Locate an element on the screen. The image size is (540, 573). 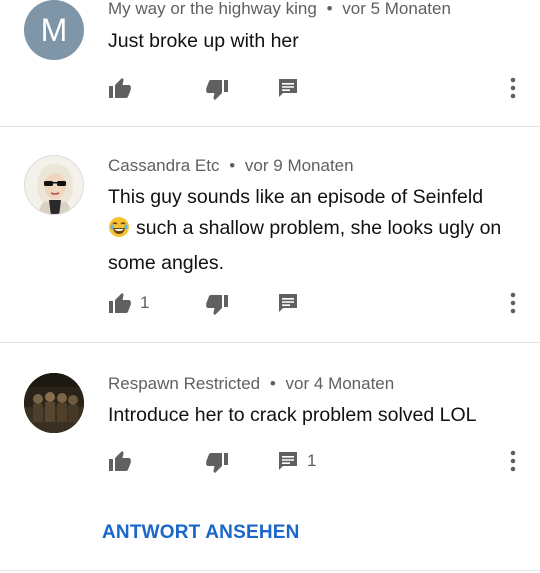
avatar: M is located at coordinates (54, 30).